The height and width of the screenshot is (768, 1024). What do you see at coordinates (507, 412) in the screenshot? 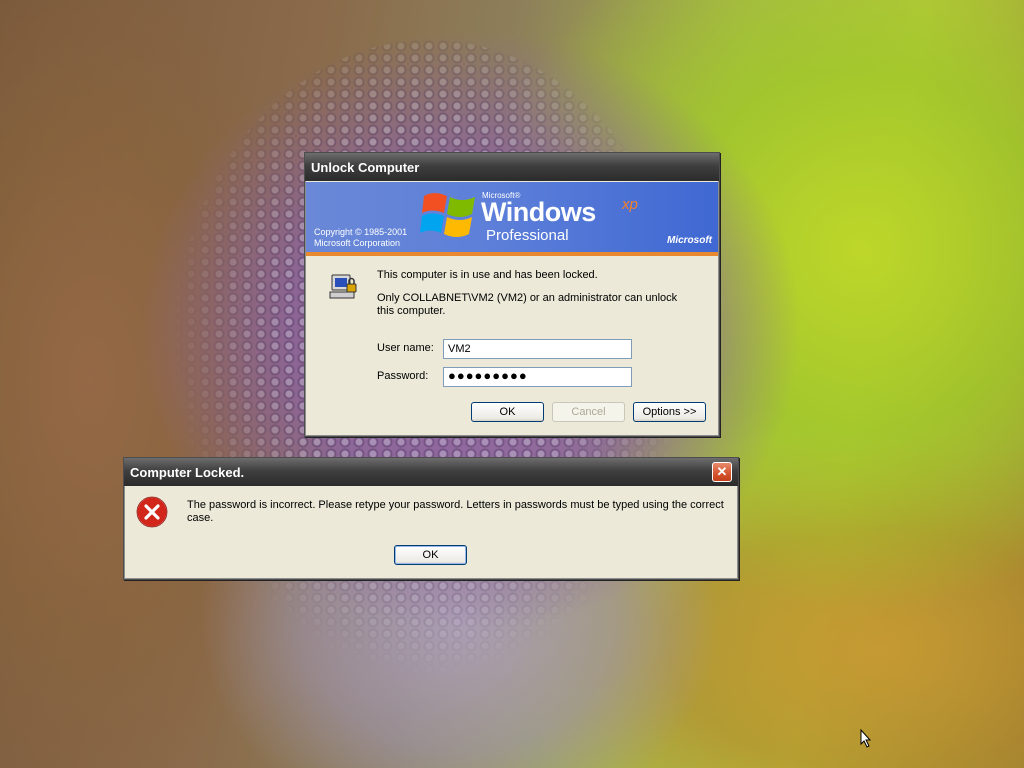
I see `unlock-ok-button: OK` at bounding box center [507, 412].